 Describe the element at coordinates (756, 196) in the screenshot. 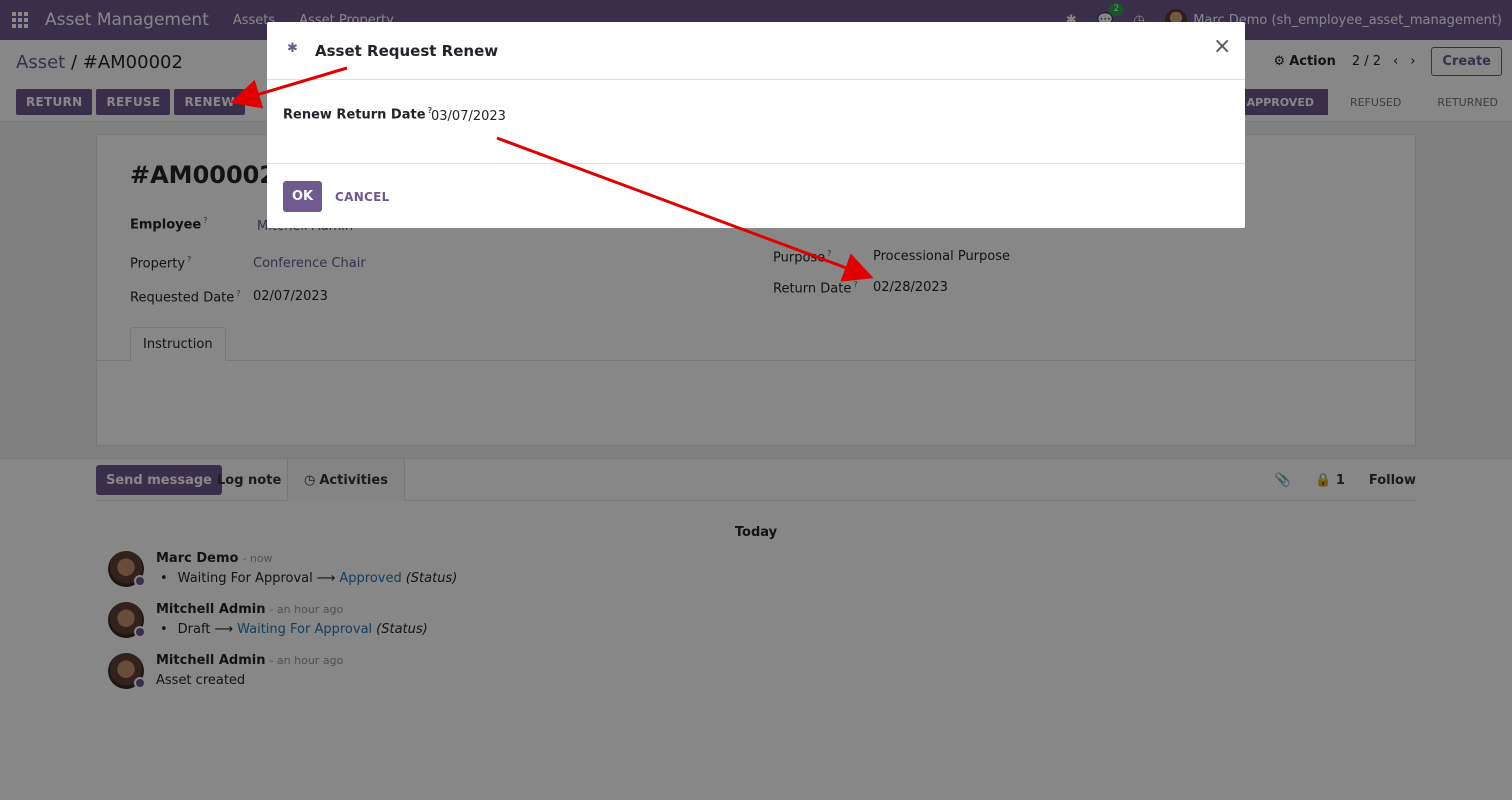

I see `dialog-footer: OK CANCEL` at that location.